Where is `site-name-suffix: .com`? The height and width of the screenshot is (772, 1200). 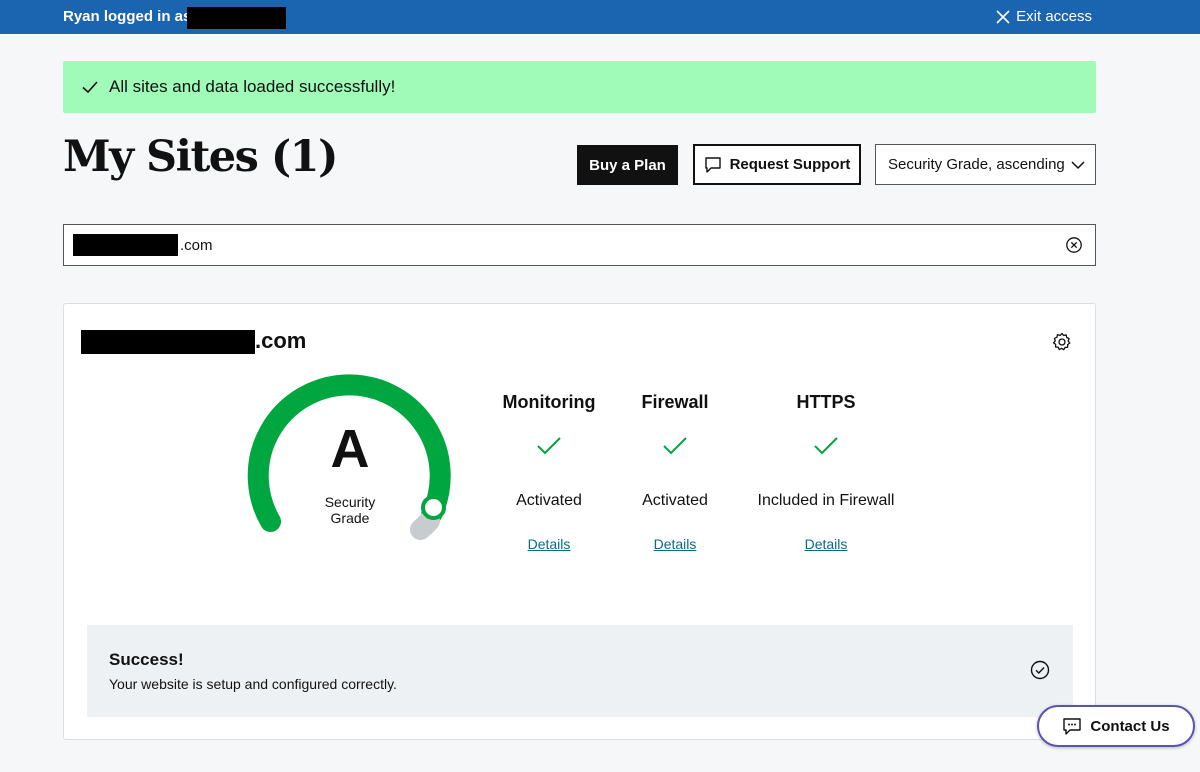 site-name-suffix: .com is located at coordinates (281, 340).